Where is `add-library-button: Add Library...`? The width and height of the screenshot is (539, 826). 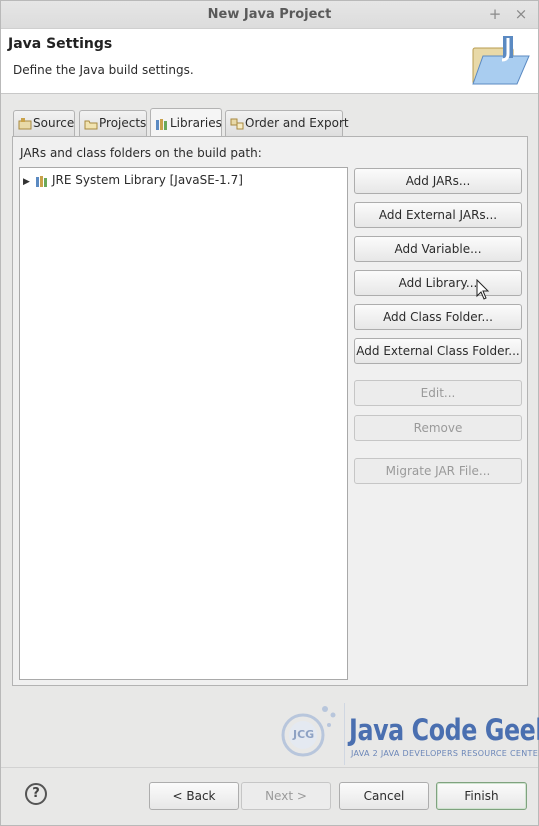 add-library-button: Add Library... is located at coordinates (438, 283).